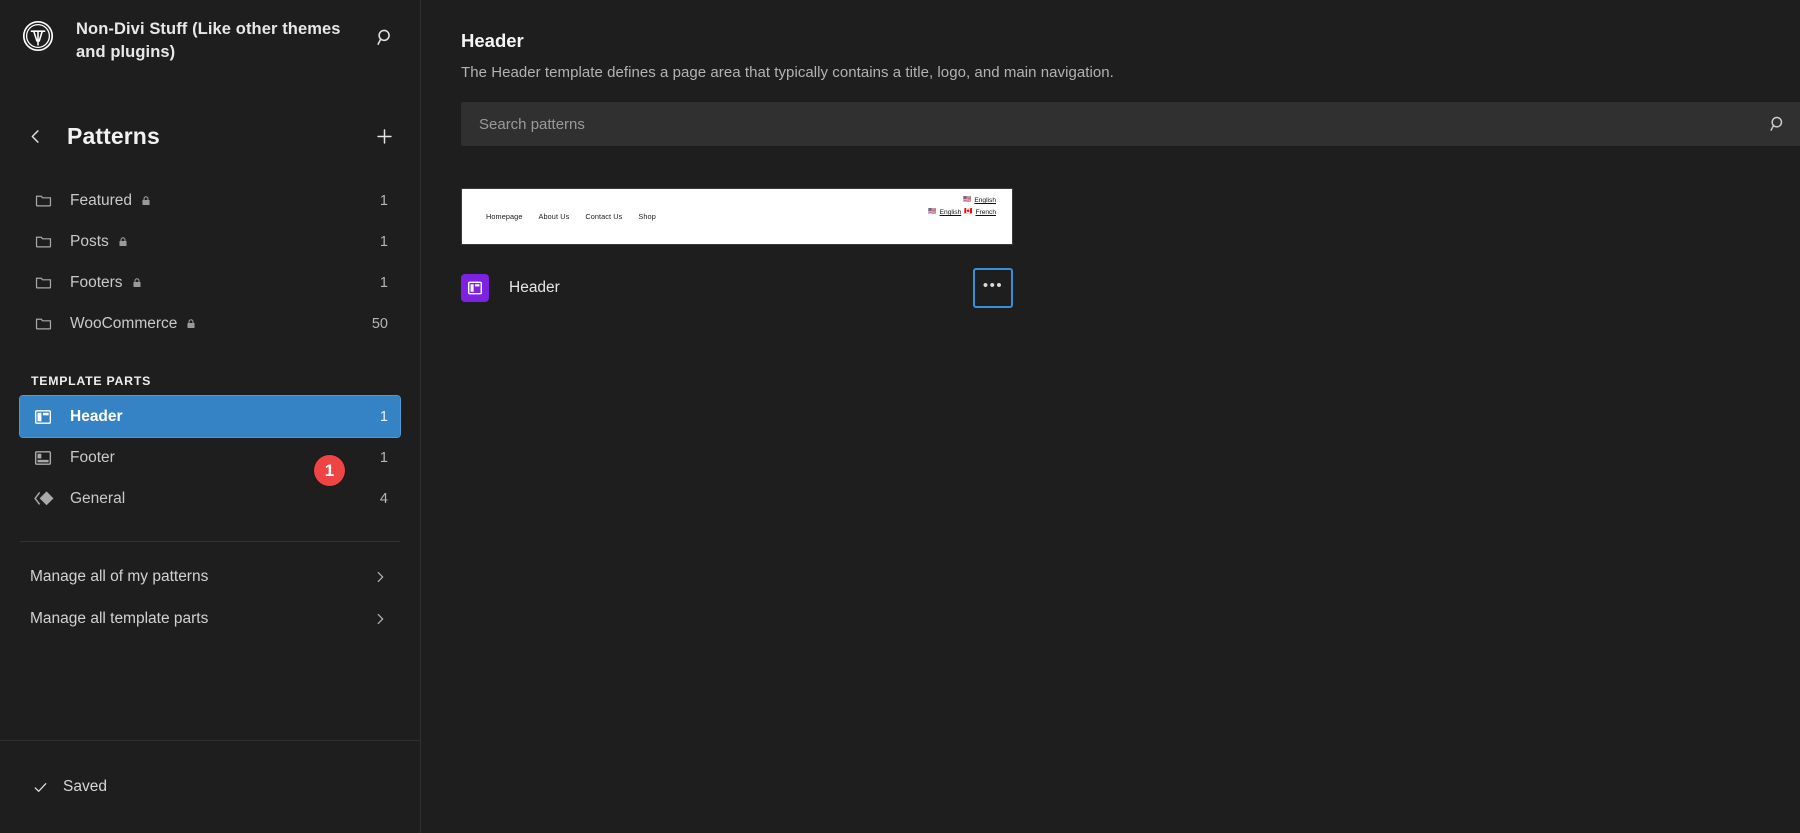 This screenshot has width=1800, height=833. Describe the element at coordinates (210, 577) in the screenshot. I see `manage-all-patterns-link: Manage all of my patterns` at that location.